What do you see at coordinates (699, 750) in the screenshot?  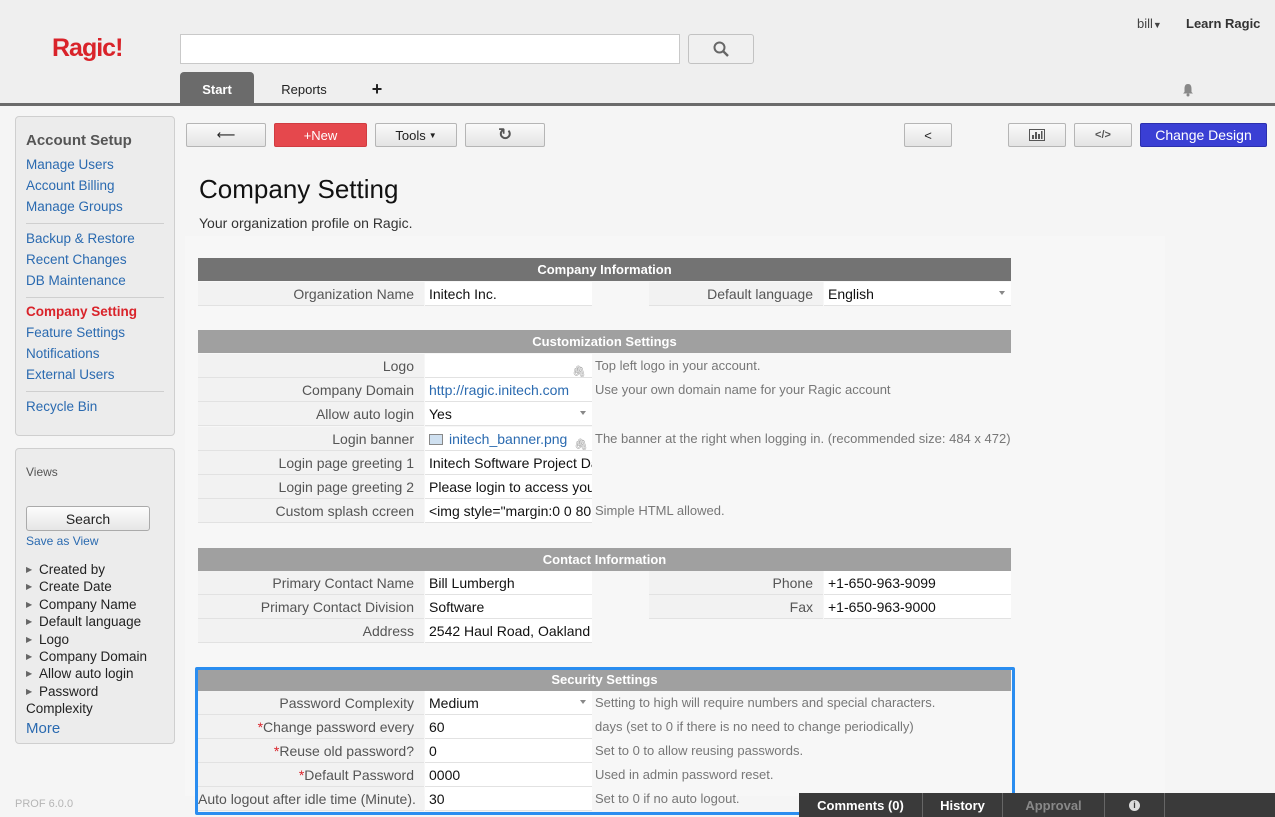 I see `field-hint: Set to 0 to allow reusing passwords.` at bounding box center [699, 750].